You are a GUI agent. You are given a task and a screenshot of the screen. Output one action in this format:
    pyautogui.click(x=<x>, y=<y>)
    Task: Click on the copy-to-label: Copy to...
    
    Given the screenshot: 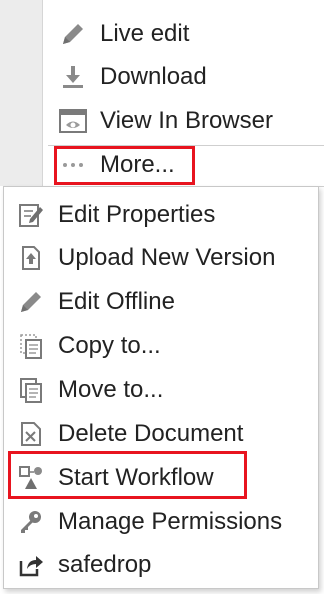 What is the action you would take?
    pyautogui.click(x=109, y=345)
    